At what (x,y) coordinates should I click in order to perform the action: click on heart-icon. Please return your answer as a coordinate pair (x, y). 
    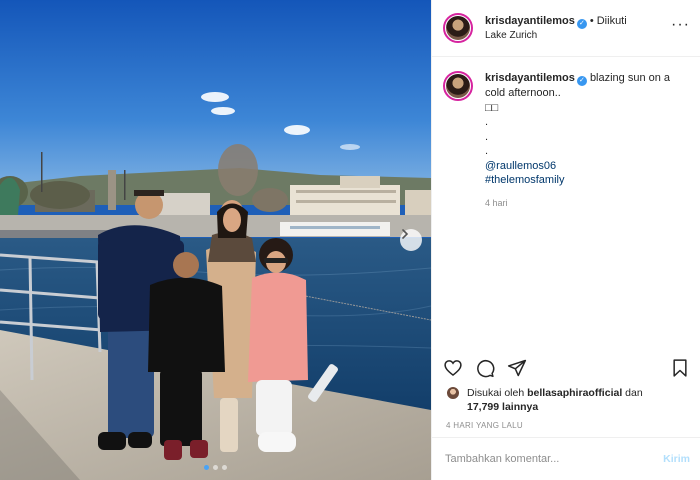
    Looking at the image, I should click on (453, 368).